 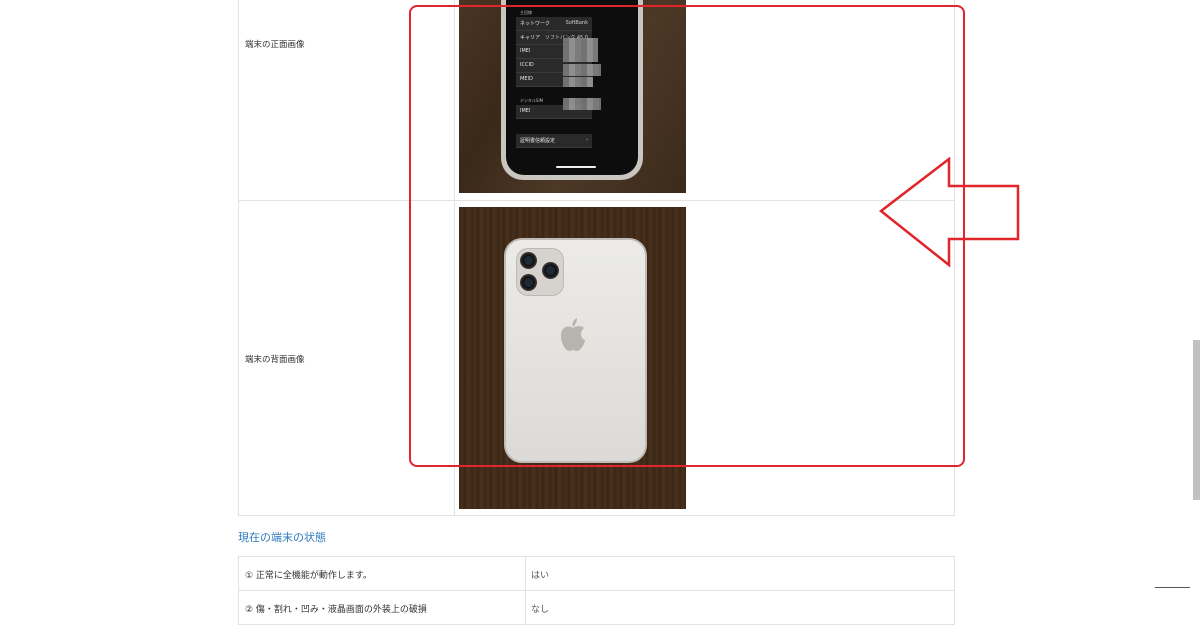 I want to click on status-row: ① 正常に全機能が動作します。 はい, so click(x=596, y=573).